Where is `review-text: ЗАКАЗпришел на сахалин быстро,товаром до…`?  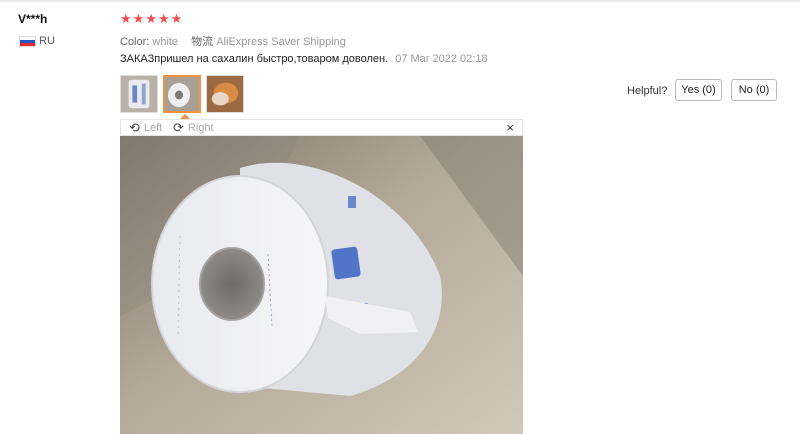 review-text: ЗАКАЗпришел на сахалин быстро,товаром до… is located at coordinates (254, 59).